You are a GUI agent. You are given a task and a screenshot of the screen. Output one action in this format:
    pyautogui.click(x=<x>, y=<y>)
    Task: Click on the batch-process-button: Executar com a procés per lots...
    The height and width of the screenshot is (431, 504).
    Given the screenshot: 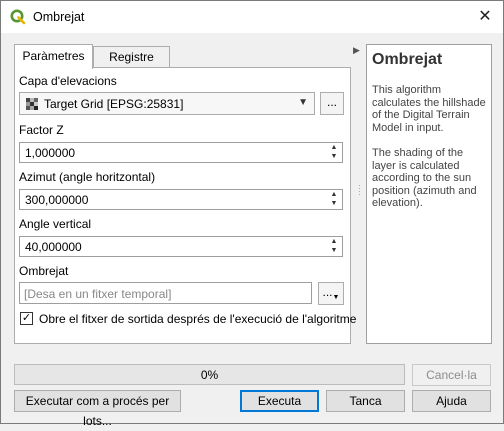 What is the action you would take?
    pyautogui.click(x=97, y=409)
    